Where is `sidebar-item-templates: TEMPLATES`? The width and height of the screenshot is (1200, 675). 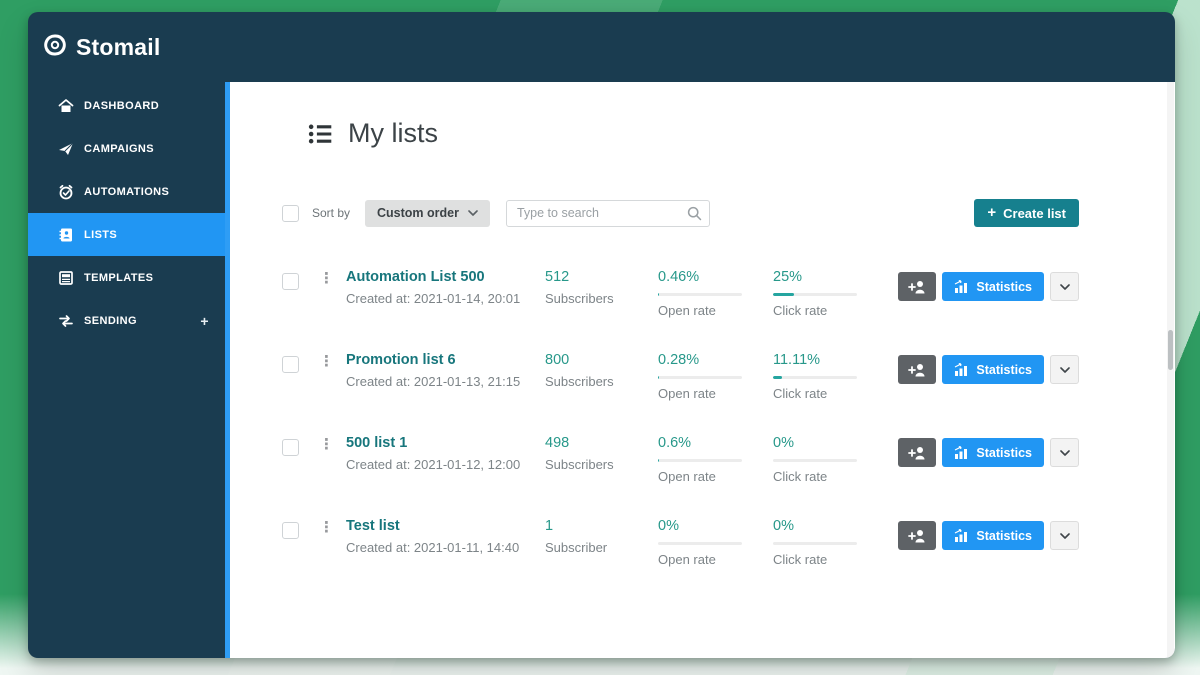 sidebar-item-templates: TEMPLATES is located at coordinates (126, 277).